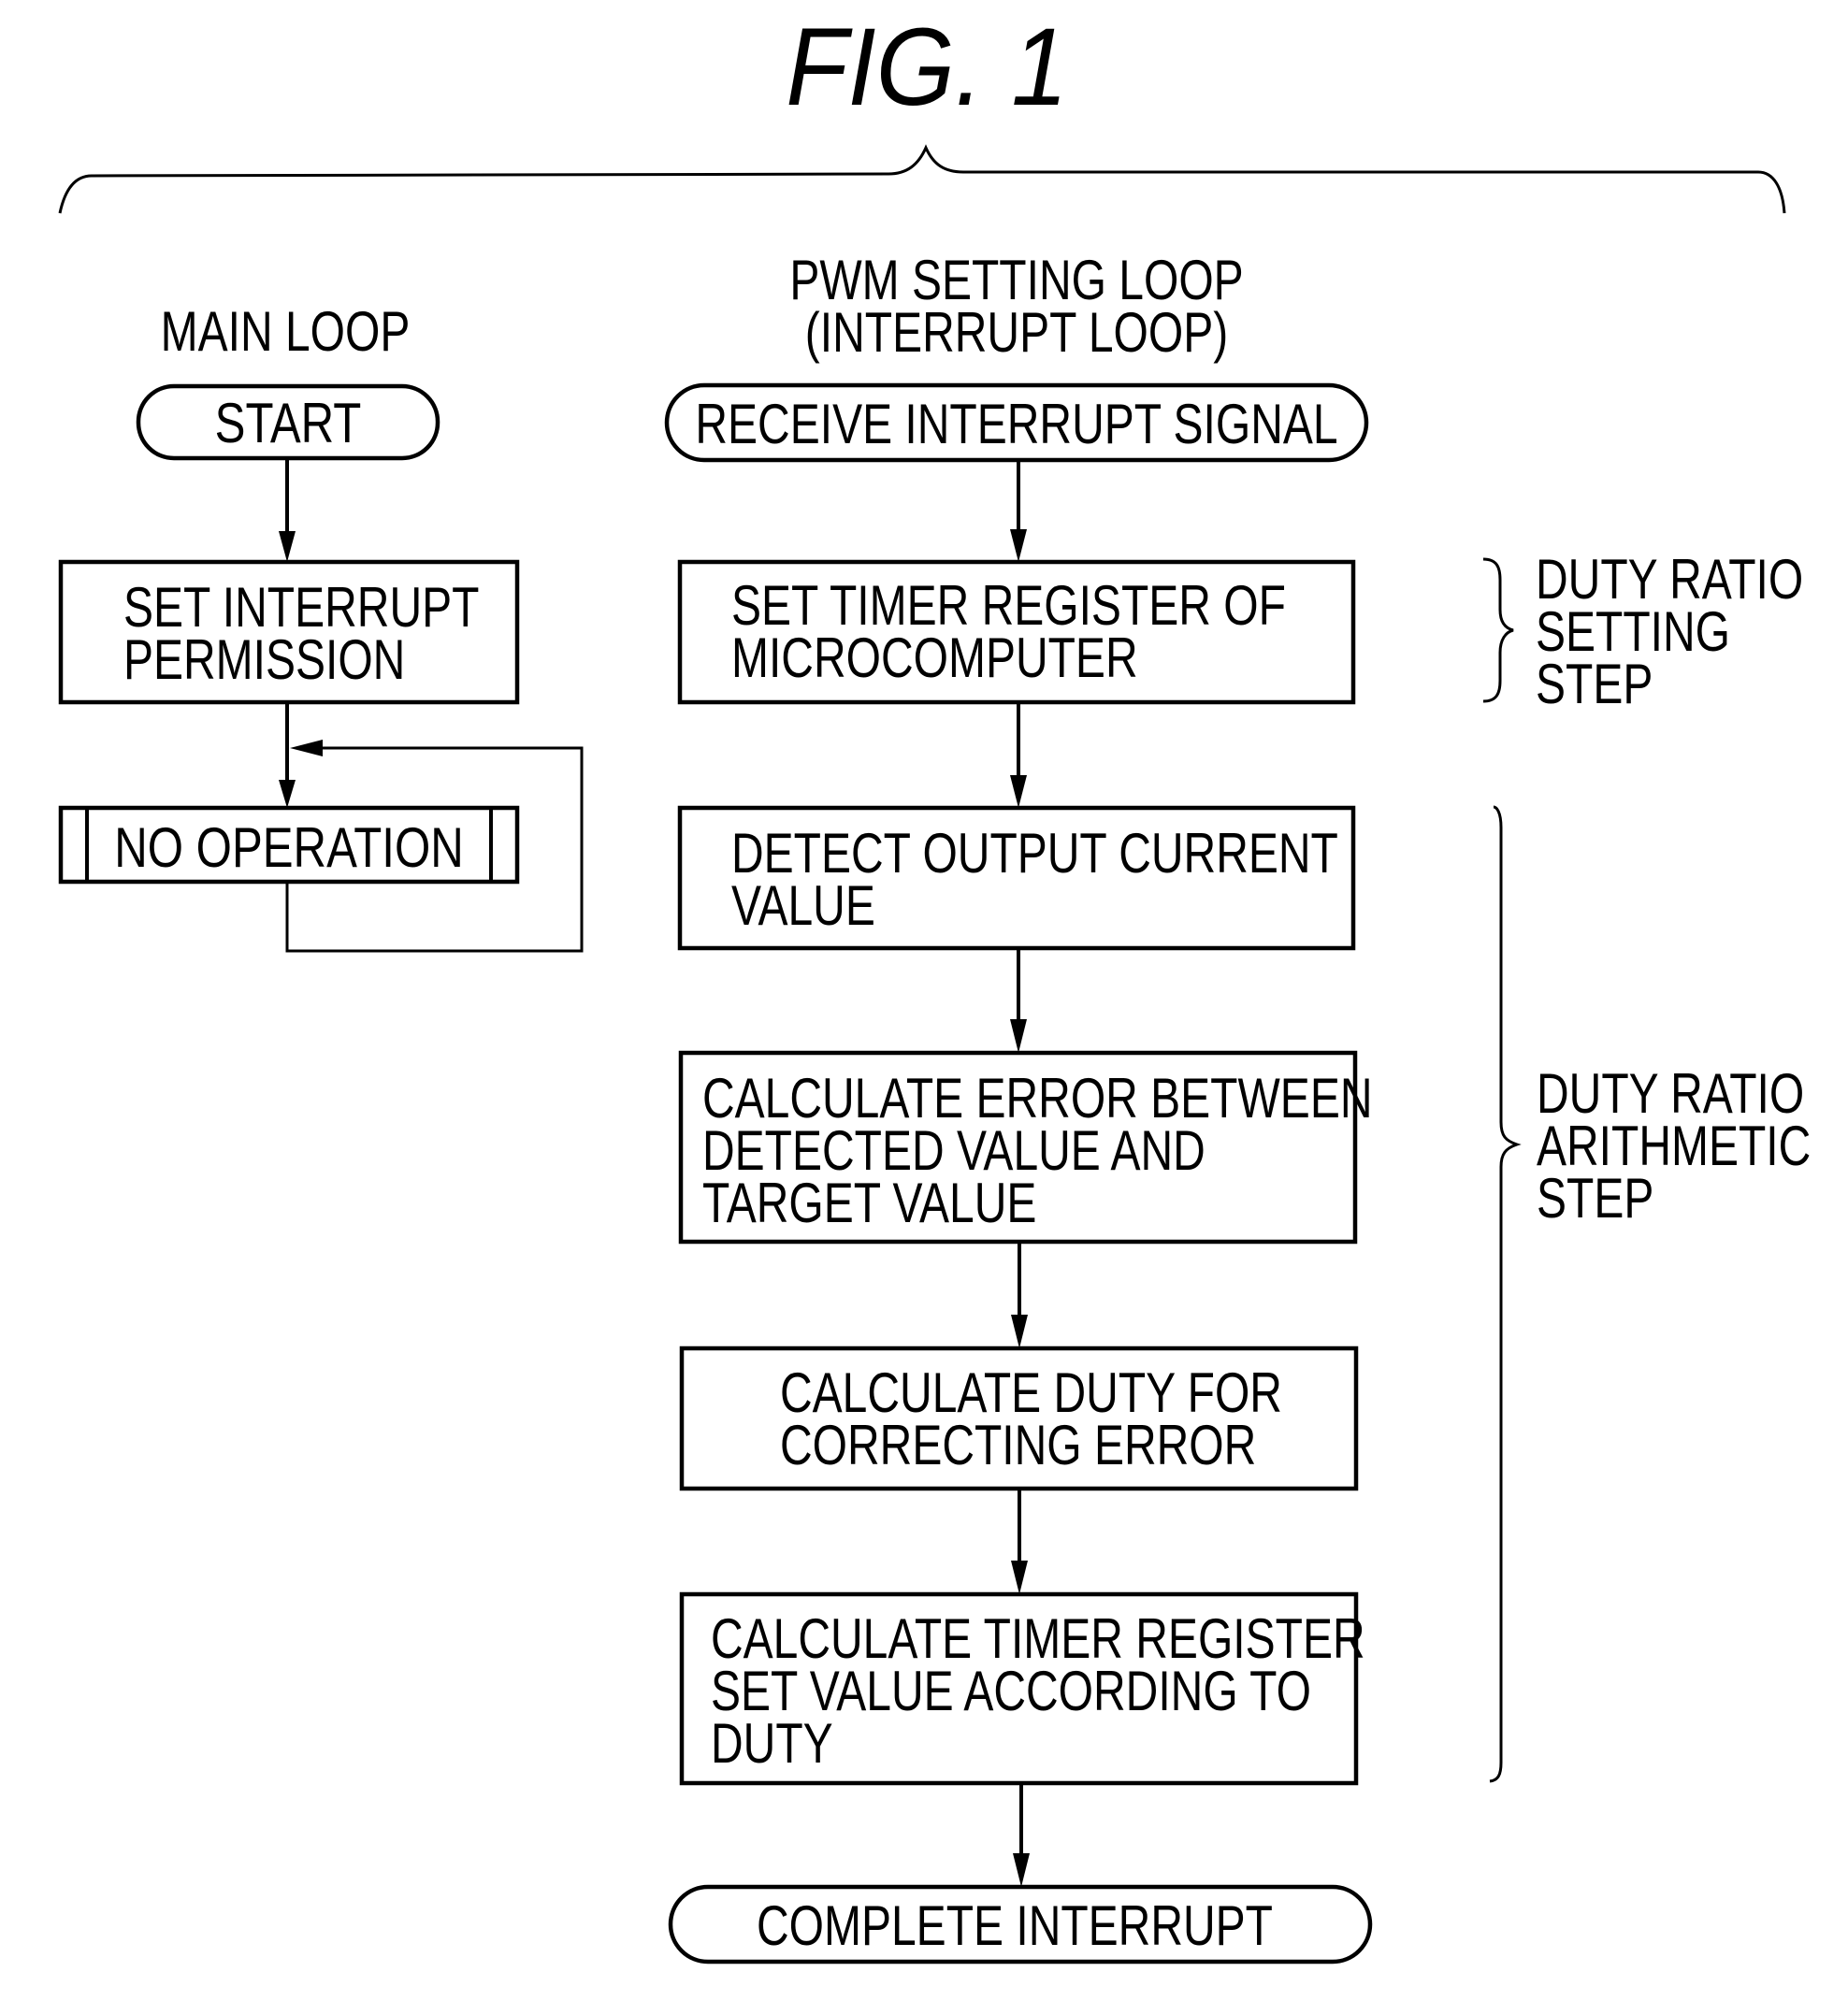  I want to click on start-label: START, so click(289, 422).